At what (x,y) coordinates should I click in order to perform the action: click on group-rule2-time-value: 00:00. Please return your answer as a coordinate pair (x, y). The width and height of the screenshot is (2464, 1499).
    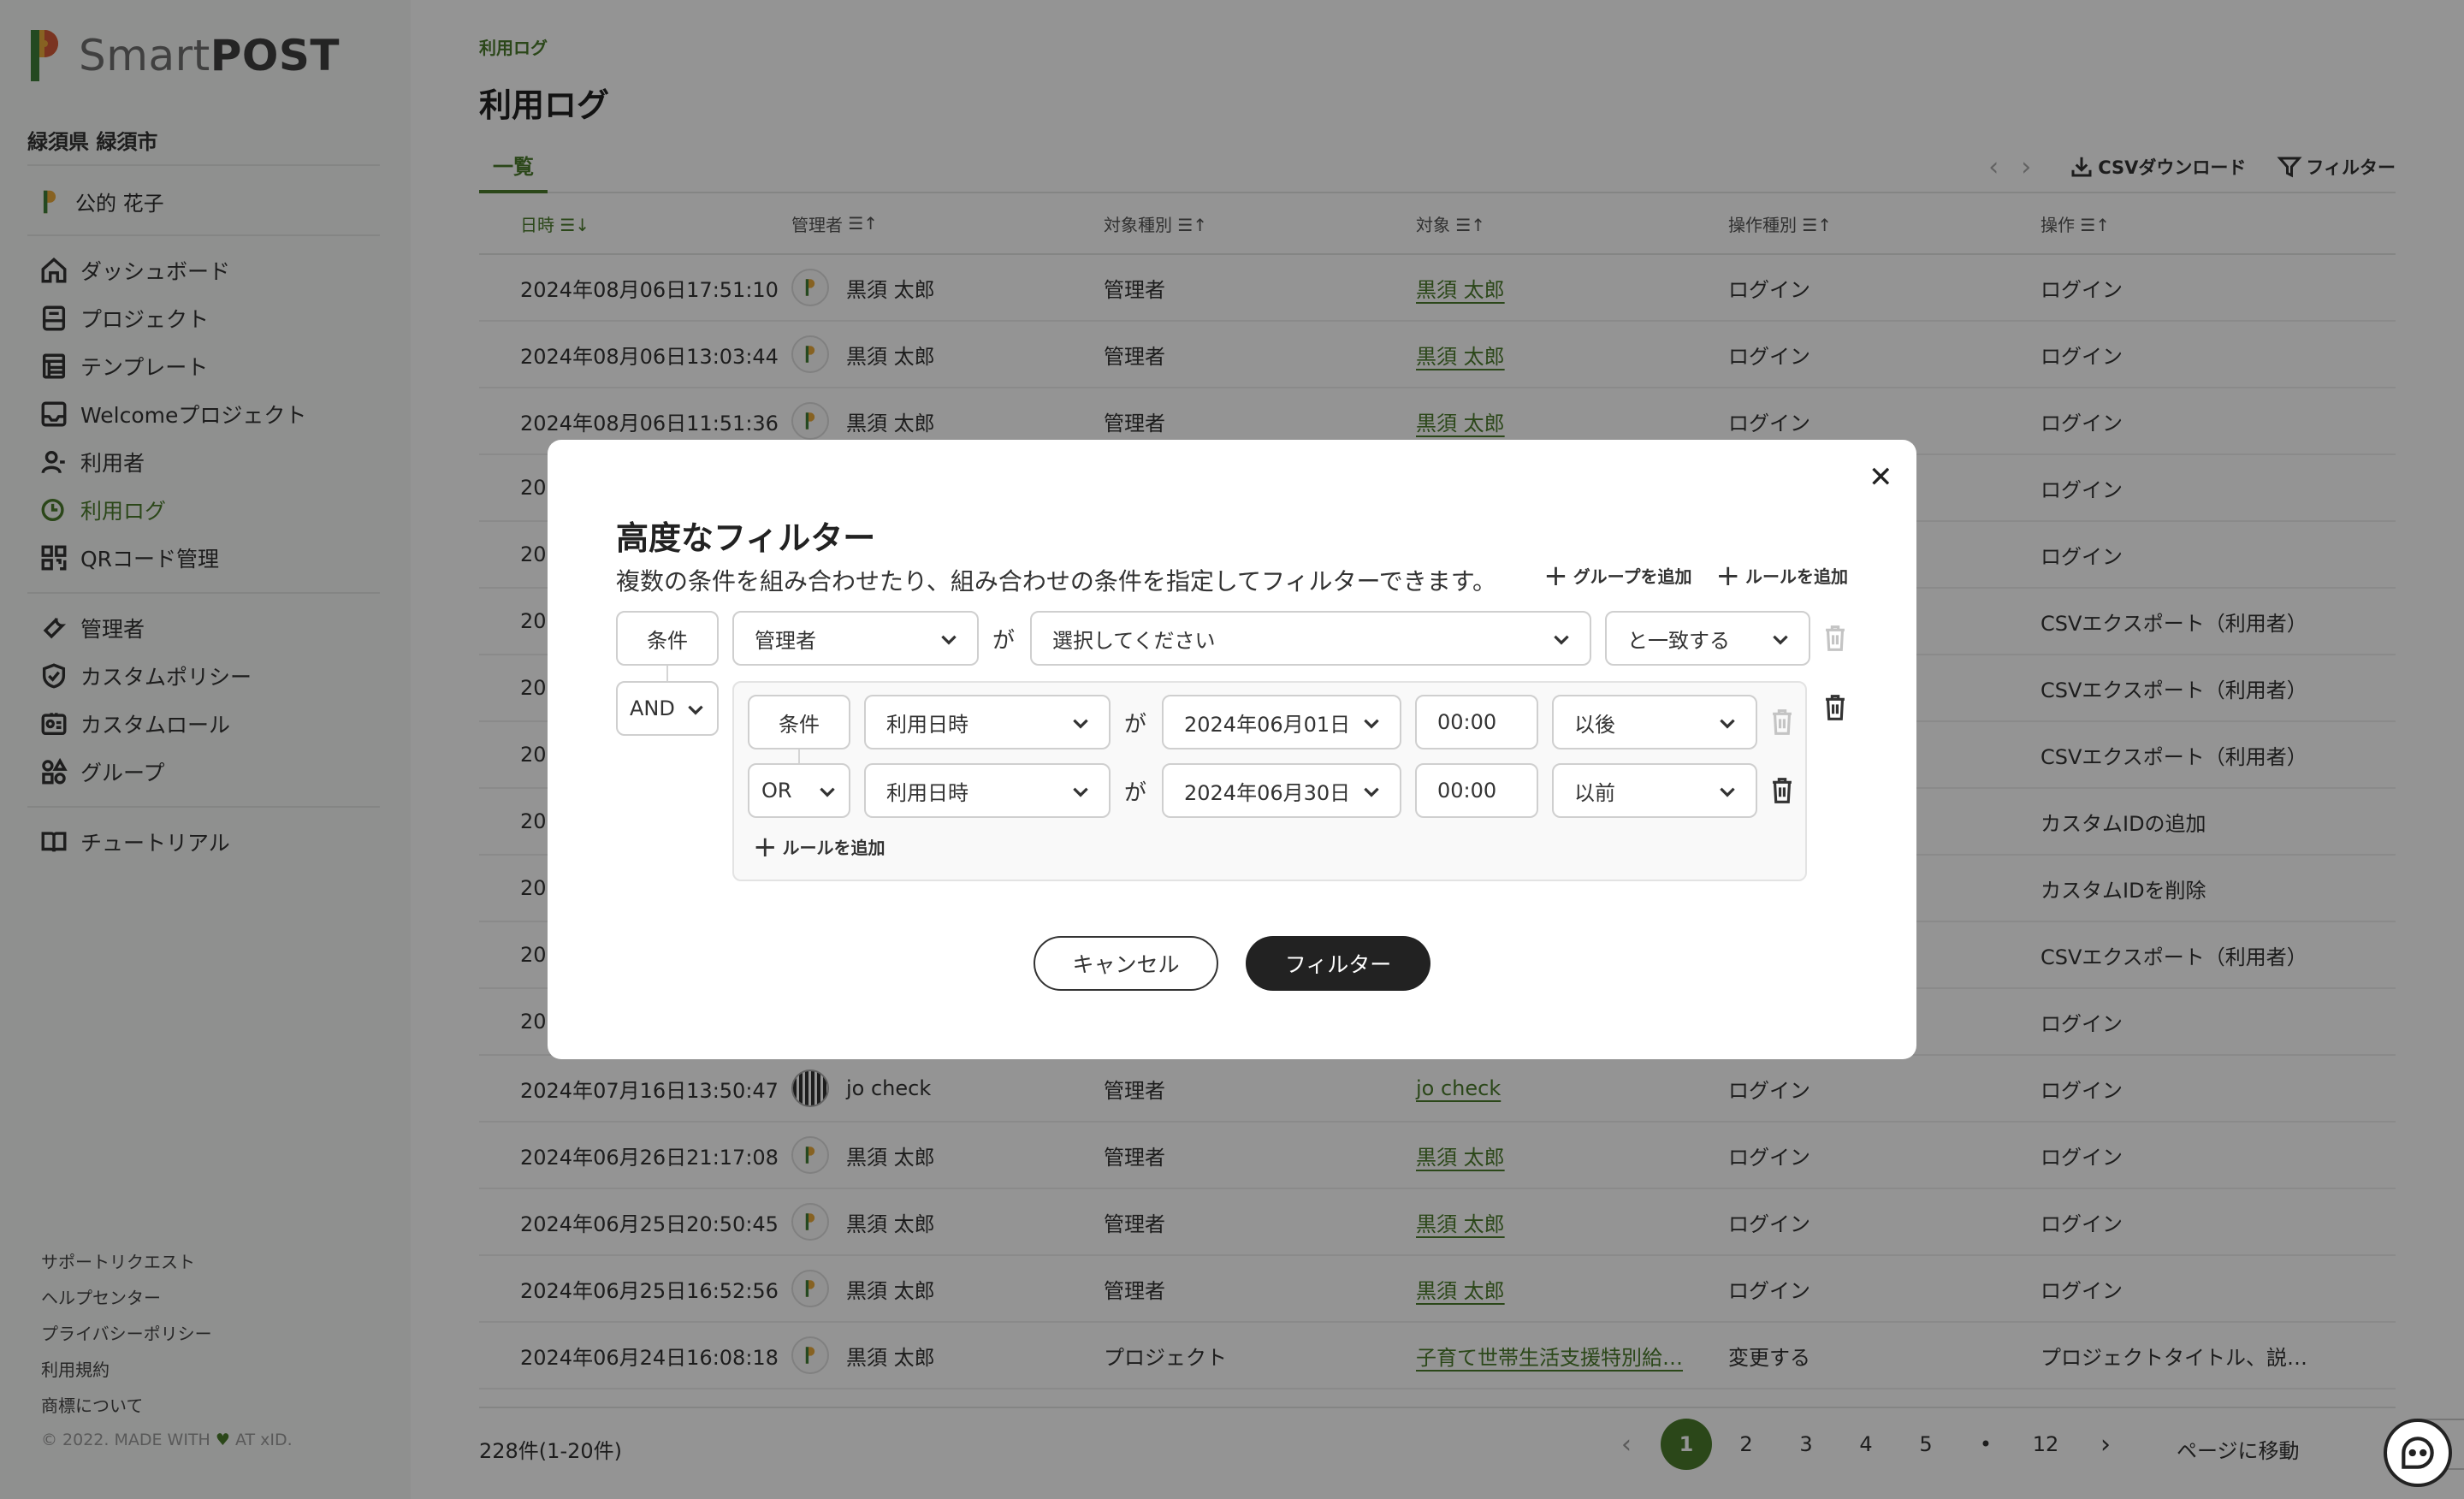
    Looking at the image, I should click on (1467, 791).